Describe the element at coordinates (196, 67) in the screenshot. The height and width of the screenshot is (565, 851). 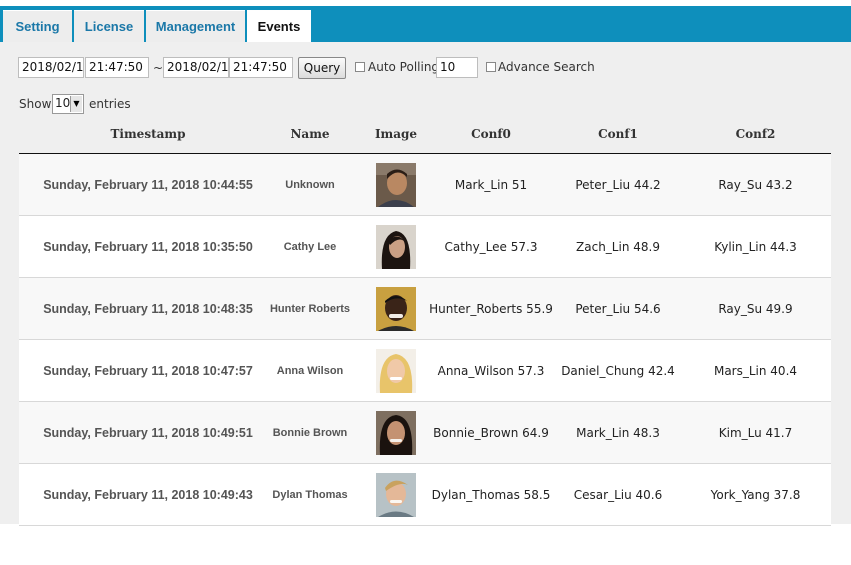
I see `end-date-input: 2018/02/11` at that location.